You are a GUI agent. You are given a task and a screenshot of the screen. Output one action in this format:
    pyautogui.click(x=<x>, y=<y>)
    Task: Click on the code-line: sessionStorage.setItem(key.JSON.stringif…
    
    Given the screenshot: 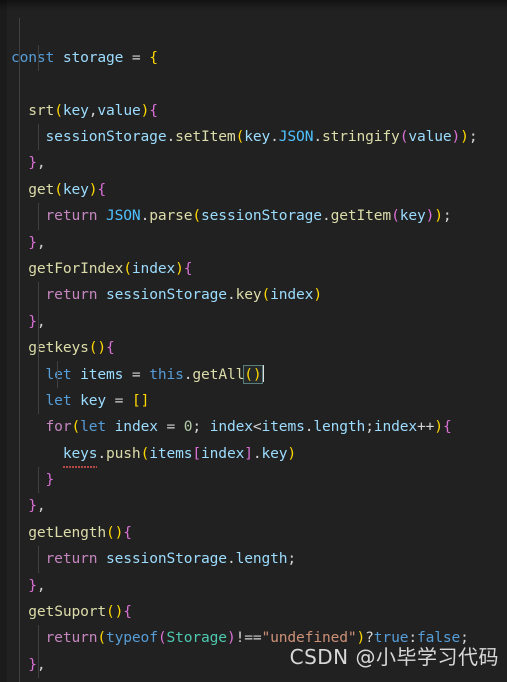 What is the action you would take?
    pyautogui.click(x=253, y=94)
    